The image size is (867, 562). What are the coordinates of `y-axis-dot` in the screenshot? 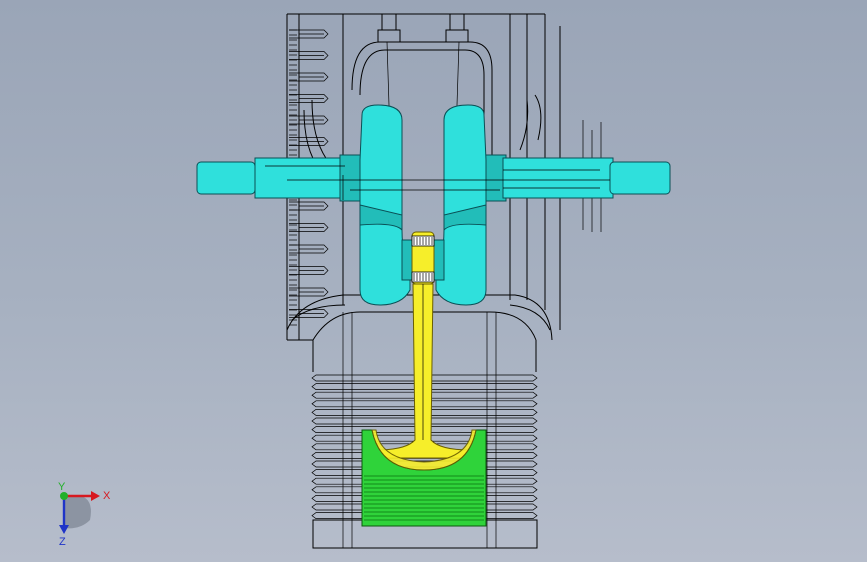 It's located at (64, 496).